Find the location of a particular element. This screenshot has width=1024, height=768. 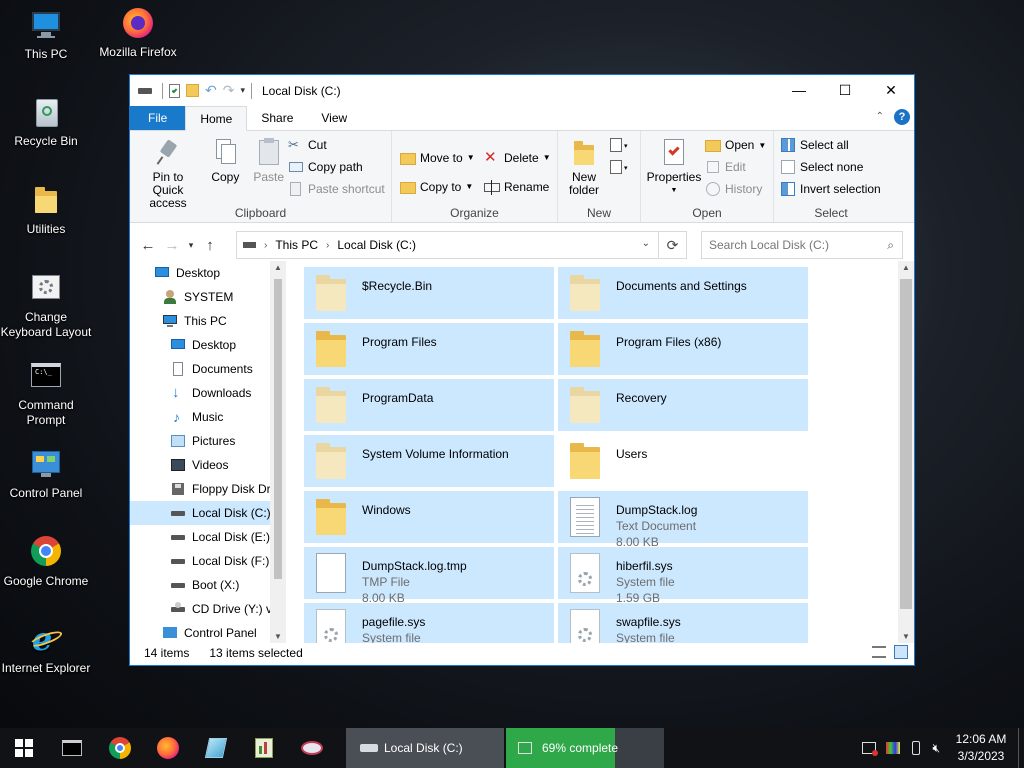

nav-item: ♪ Music is located at coordinates (208, 417).